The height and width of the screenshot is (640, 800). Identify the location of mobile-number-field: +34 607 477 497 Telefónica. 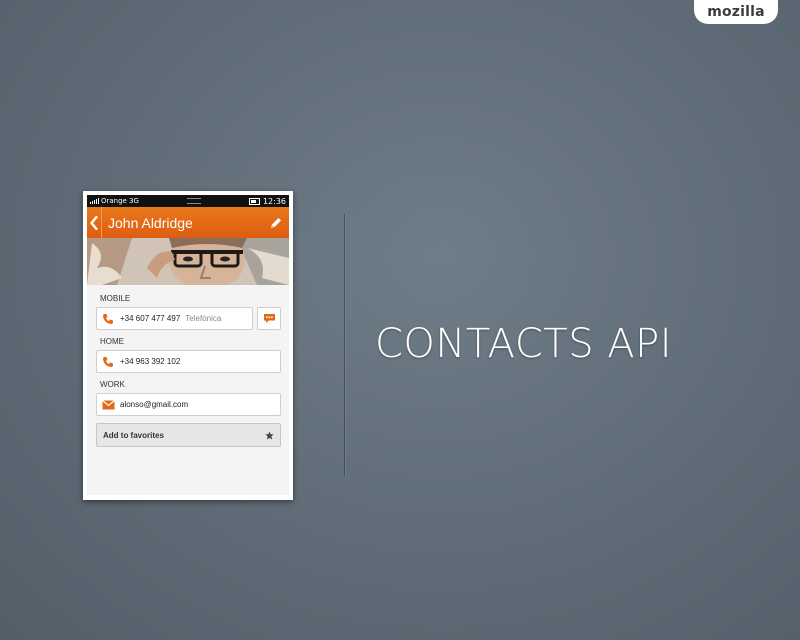
(174, 318).